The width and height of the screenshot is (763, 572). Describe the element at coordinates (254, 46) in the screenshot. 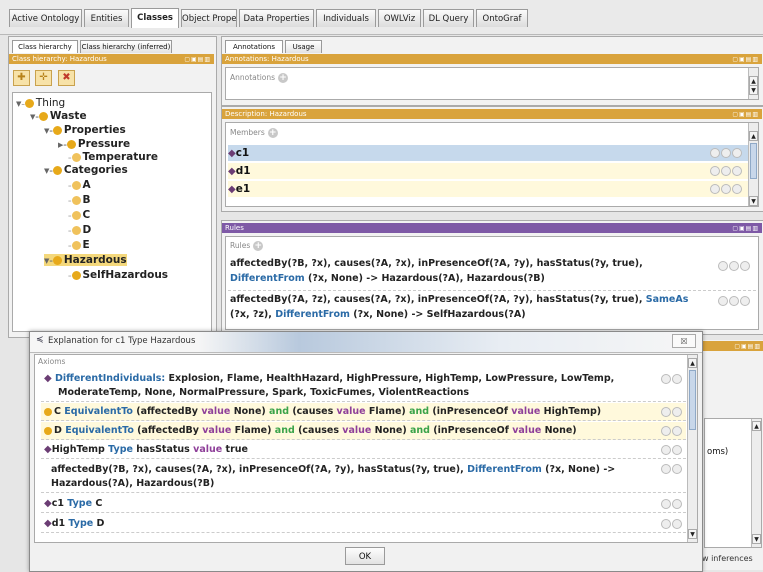

I see `subtab-annotations: Annotations` at that location.